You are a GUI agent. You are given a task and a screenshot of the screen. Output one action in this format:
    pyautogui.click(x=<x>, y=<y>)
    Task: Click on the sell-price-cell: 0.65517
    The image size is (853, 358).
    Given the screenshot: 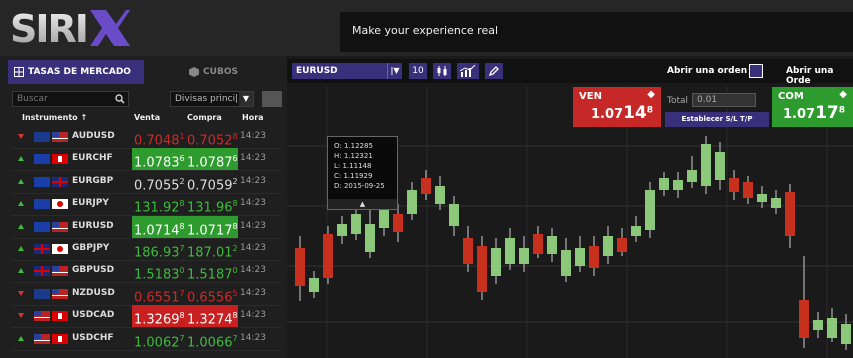 What is the action you would take?
    pyautogui.click(x=158, y=294)
    